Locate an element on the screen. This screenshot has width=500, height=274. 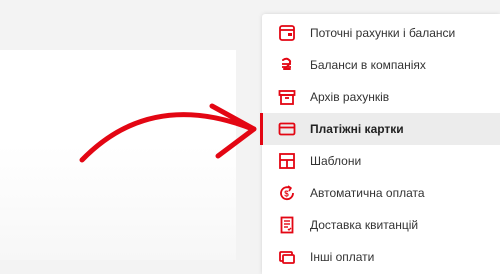
menu-item-label: Шаблони is located at coordinates (336, 161).